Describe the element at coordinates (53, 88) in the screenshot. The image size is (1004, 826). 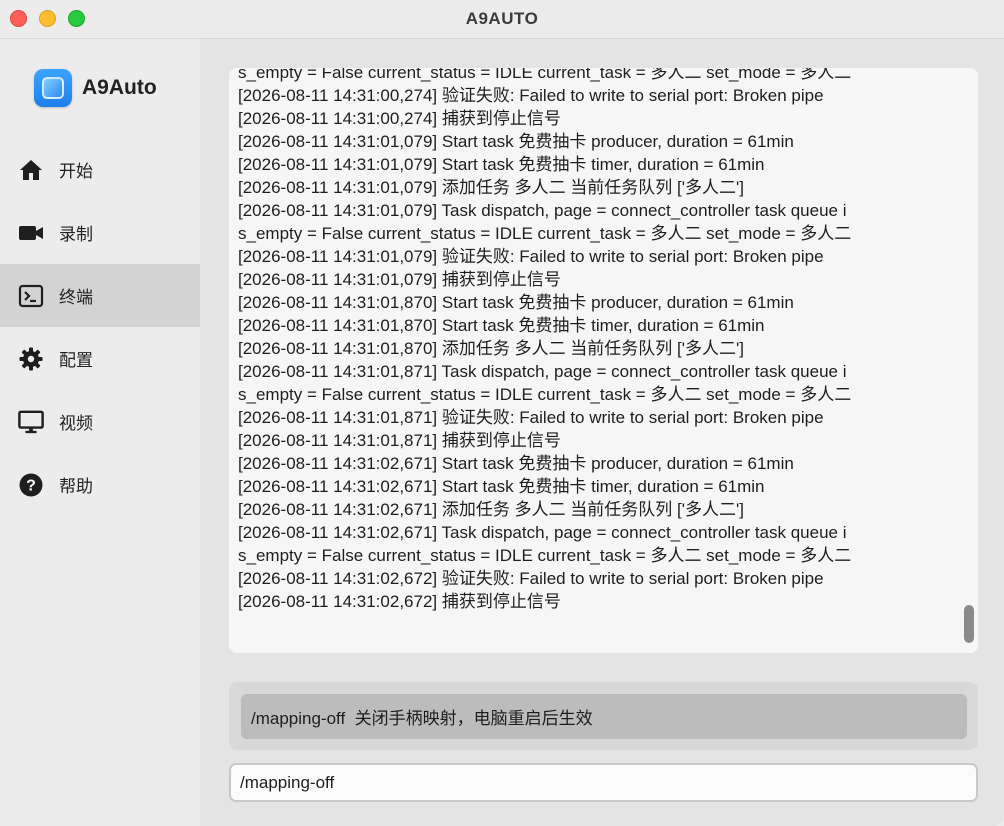
I see `app-logo-icon` at that location.